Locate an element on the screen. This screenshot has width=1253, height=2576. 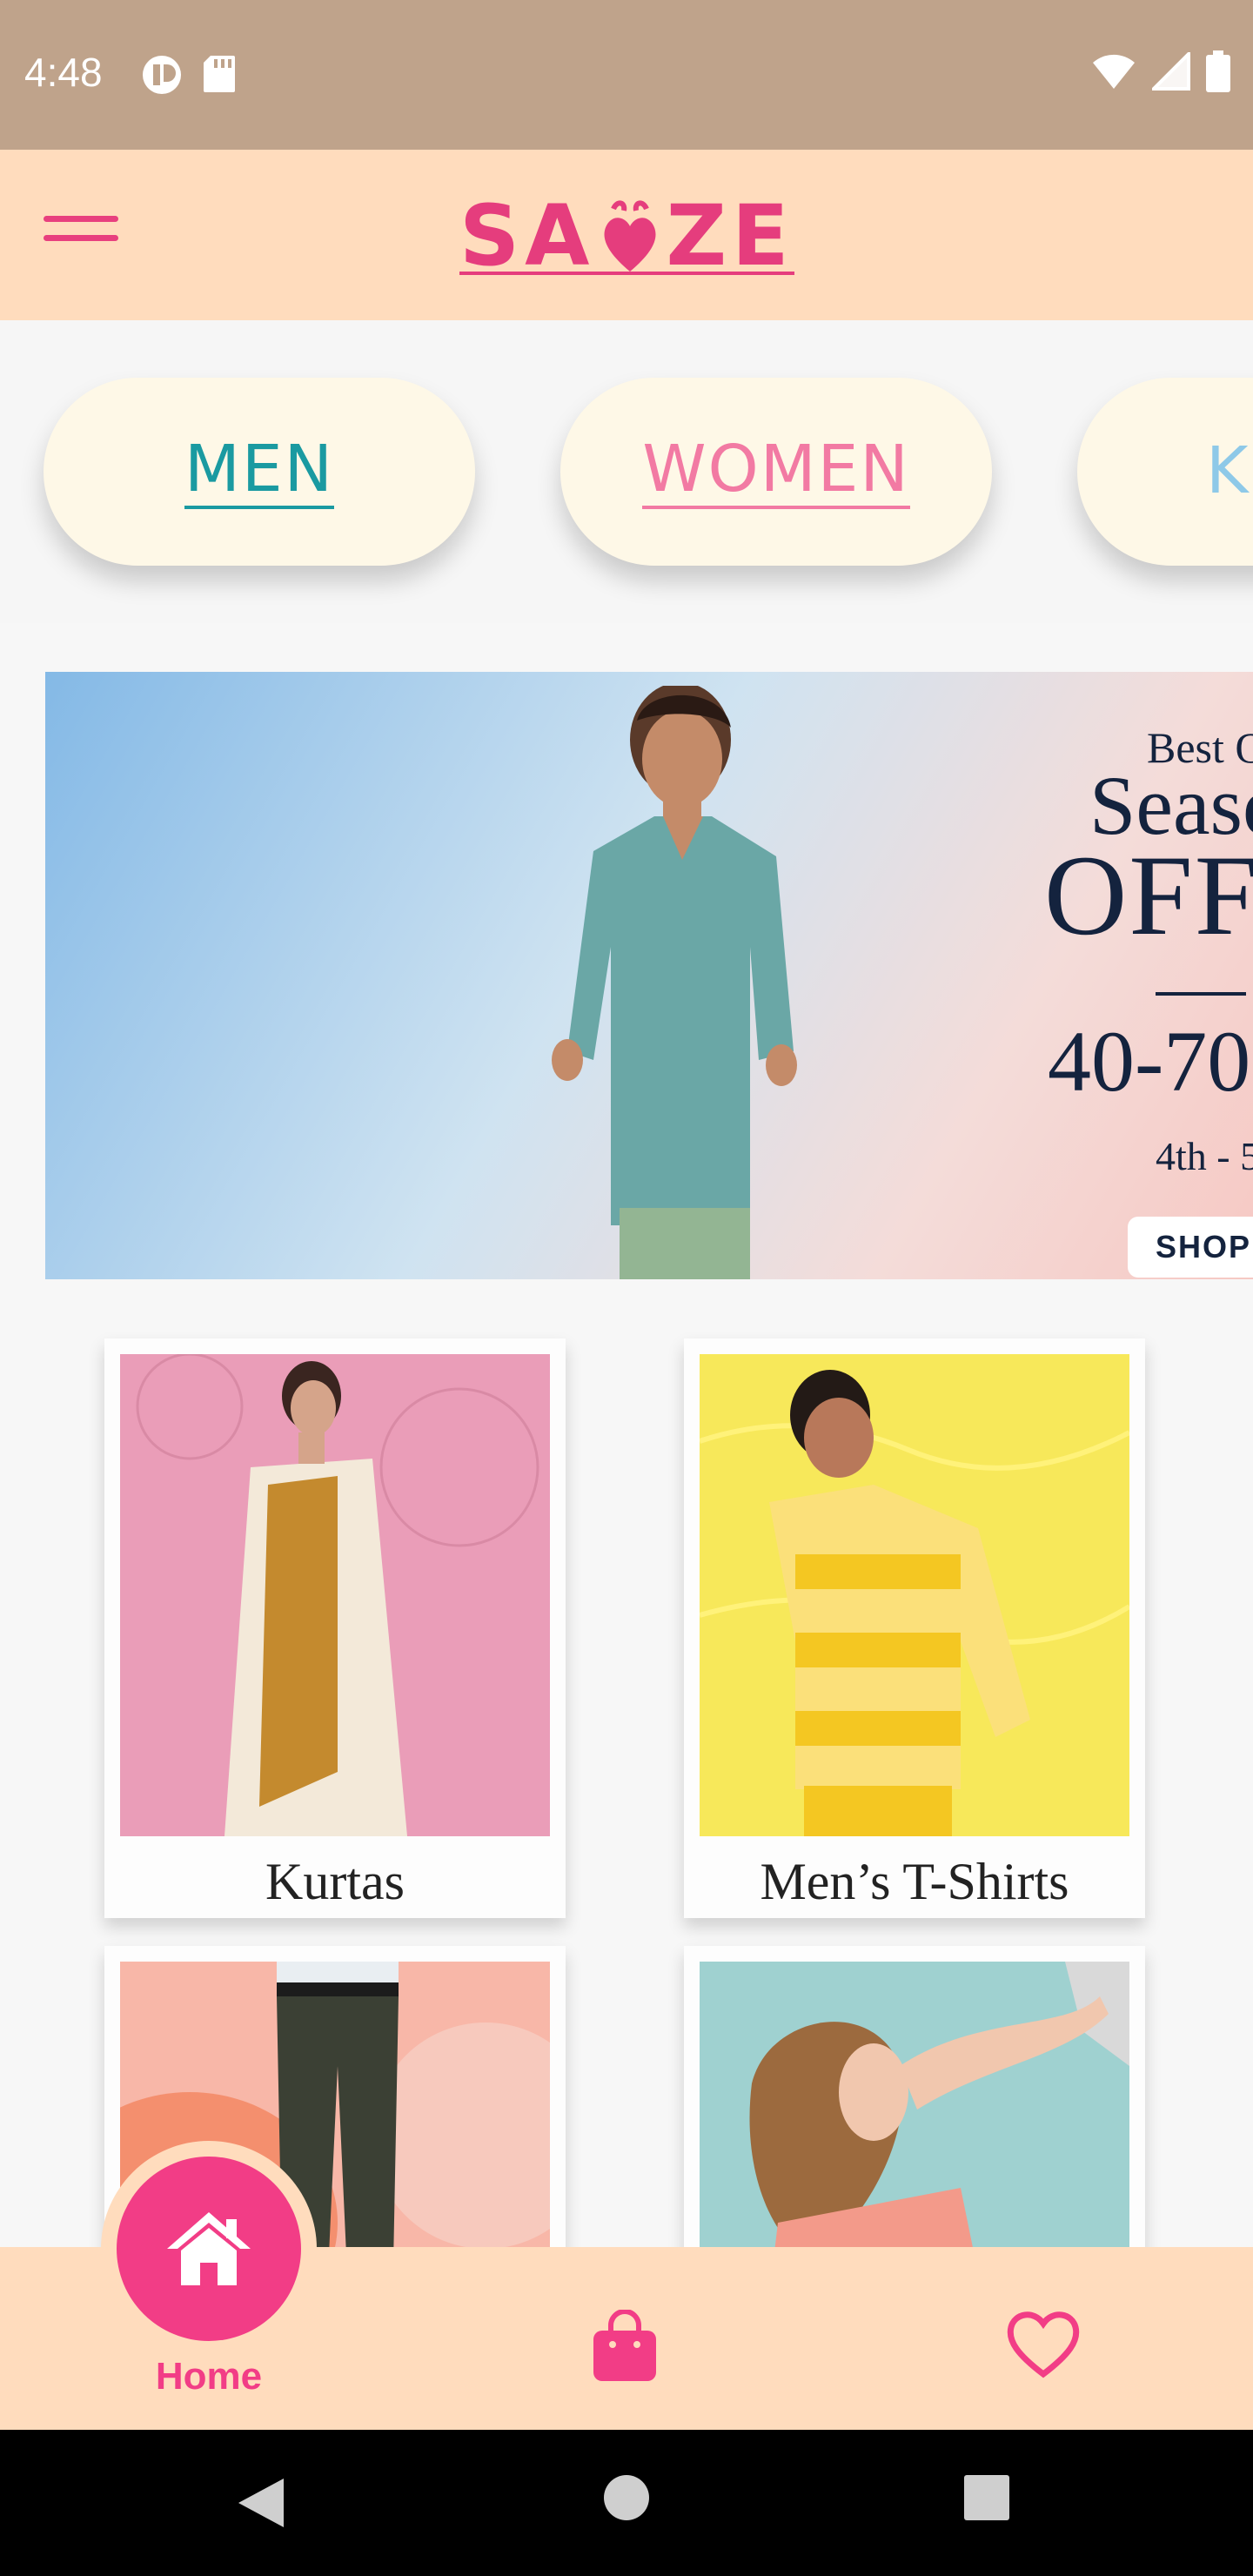
status-left-icons is located at coordinates (189, 75).